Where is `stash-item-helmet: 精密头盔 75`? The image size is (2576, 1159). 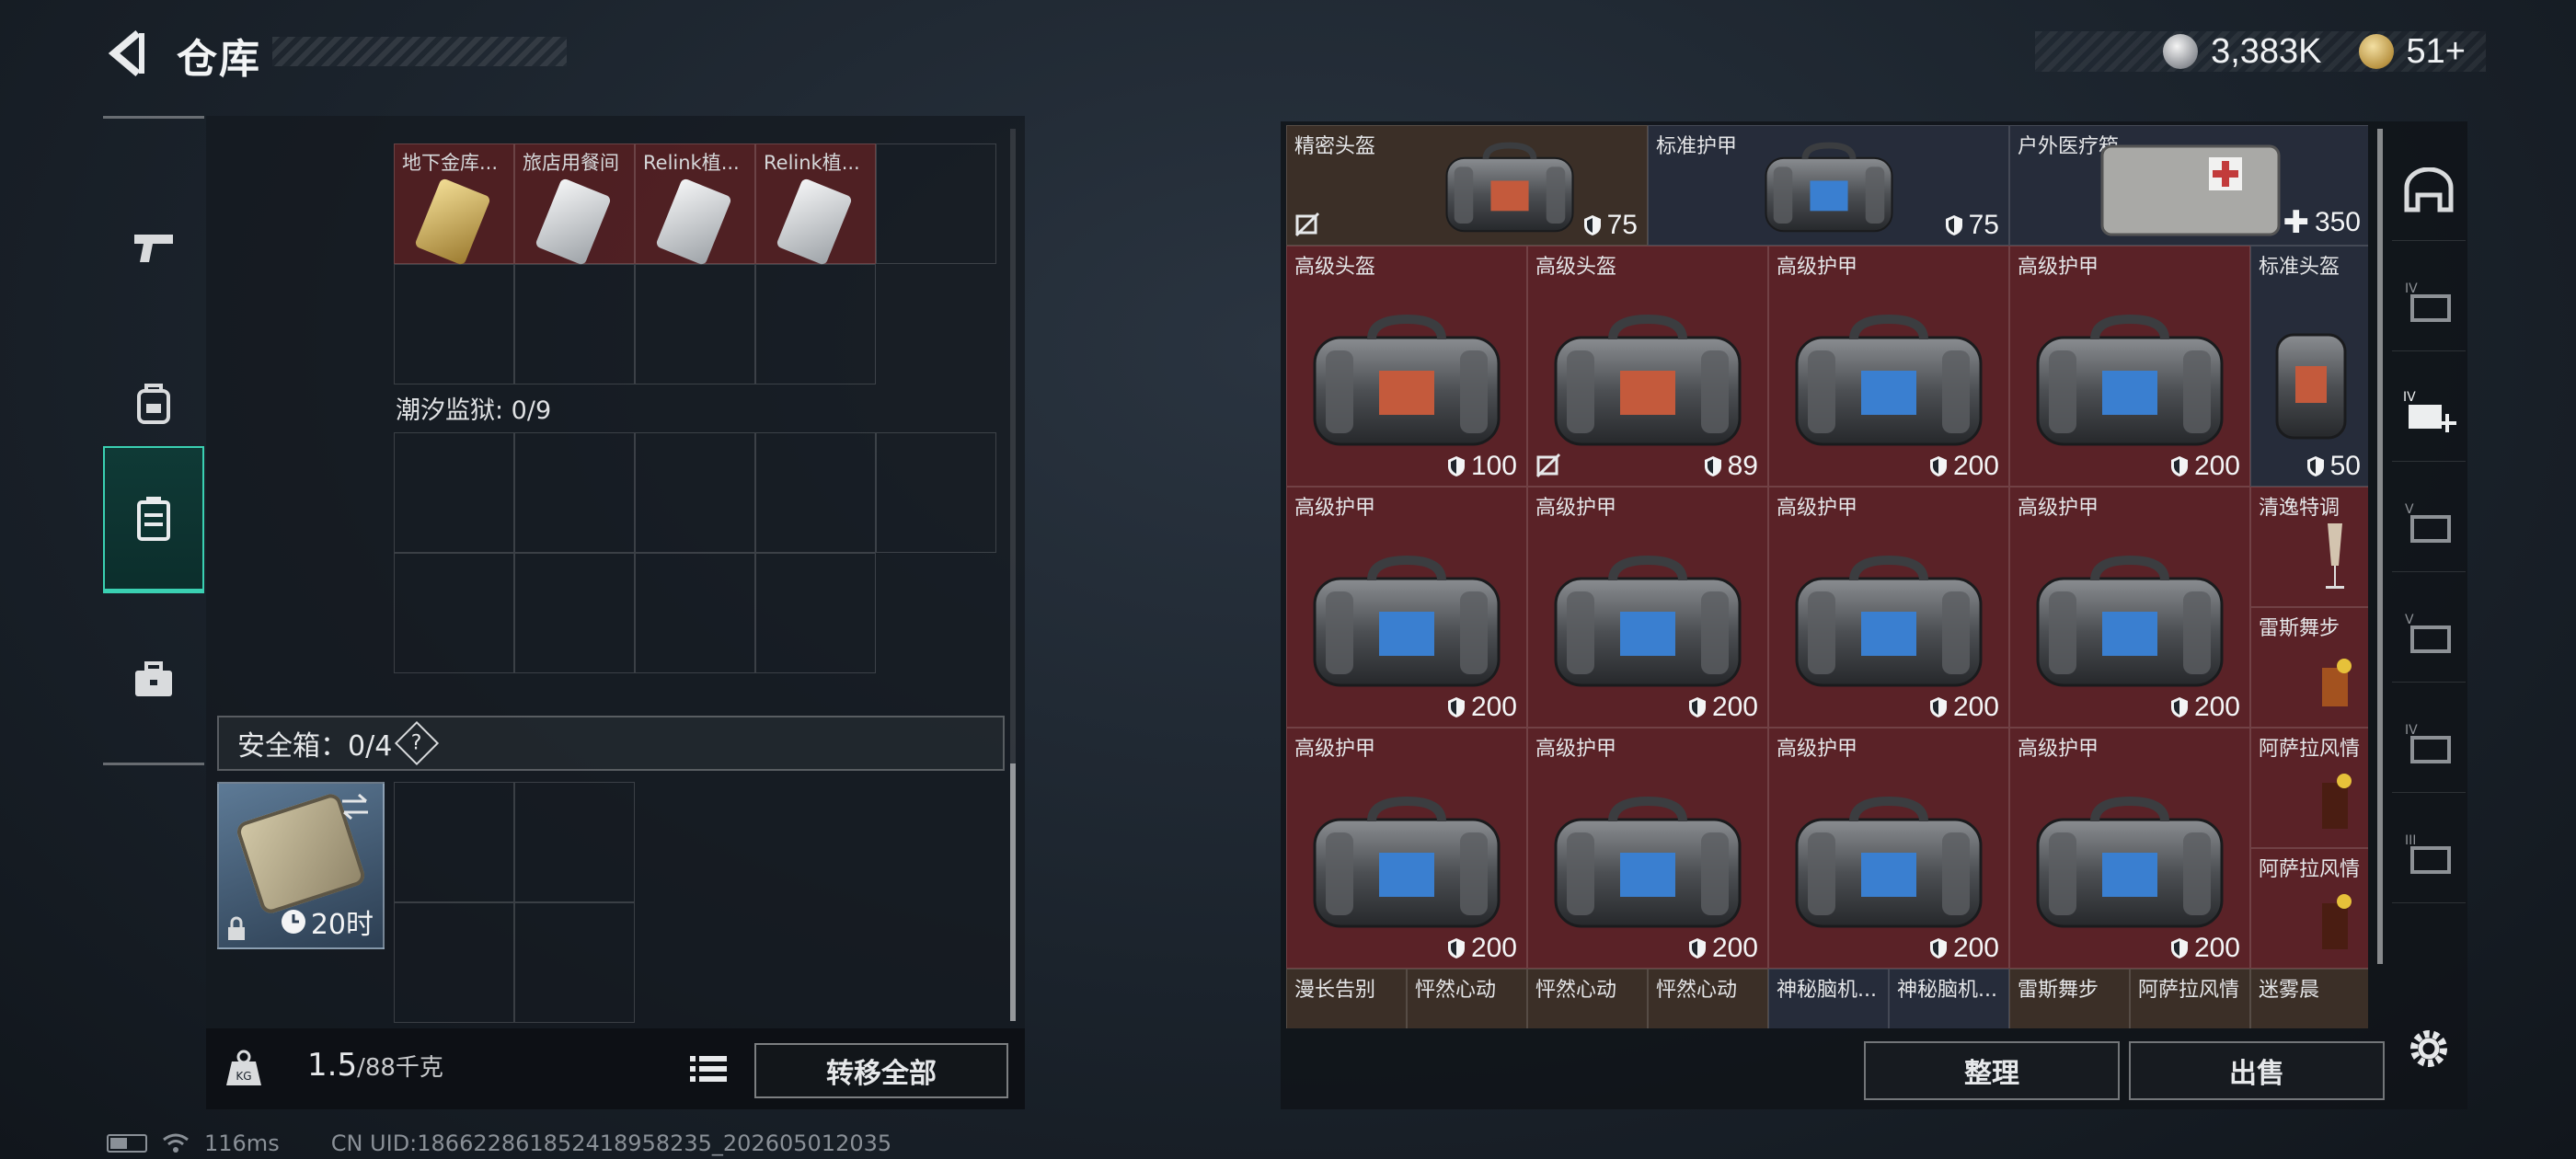
stash-item-helmet: 精密头盔 75 is located at coordinates (1467, 185).